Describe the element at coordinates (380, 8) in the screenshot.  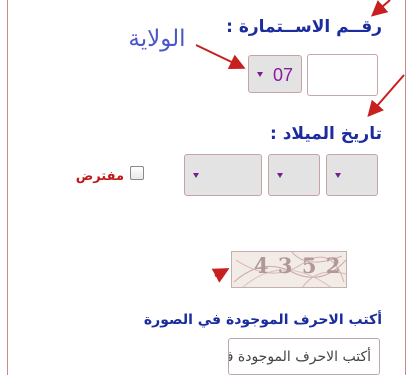
I see `arrow-to-form-label` at that location.